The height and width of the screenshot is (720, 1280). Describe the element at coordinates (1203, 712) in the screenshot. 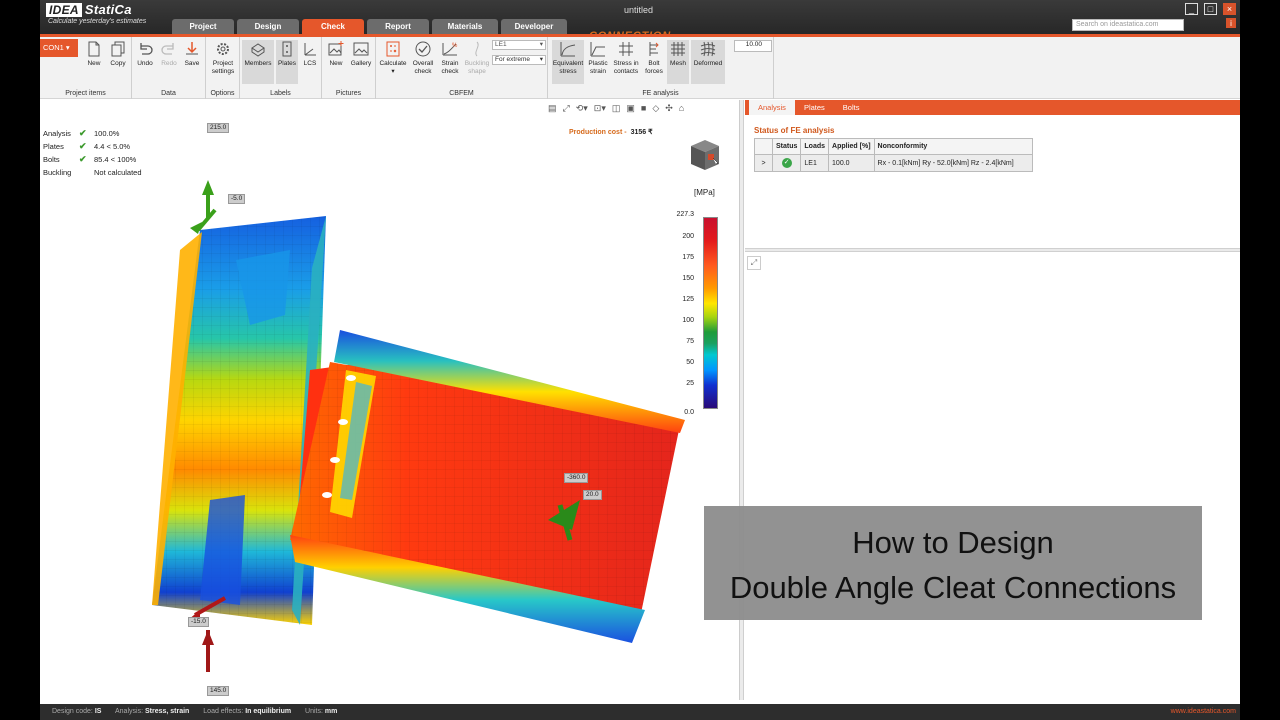

I see `website-link: www.ideastatica.com` at that location.